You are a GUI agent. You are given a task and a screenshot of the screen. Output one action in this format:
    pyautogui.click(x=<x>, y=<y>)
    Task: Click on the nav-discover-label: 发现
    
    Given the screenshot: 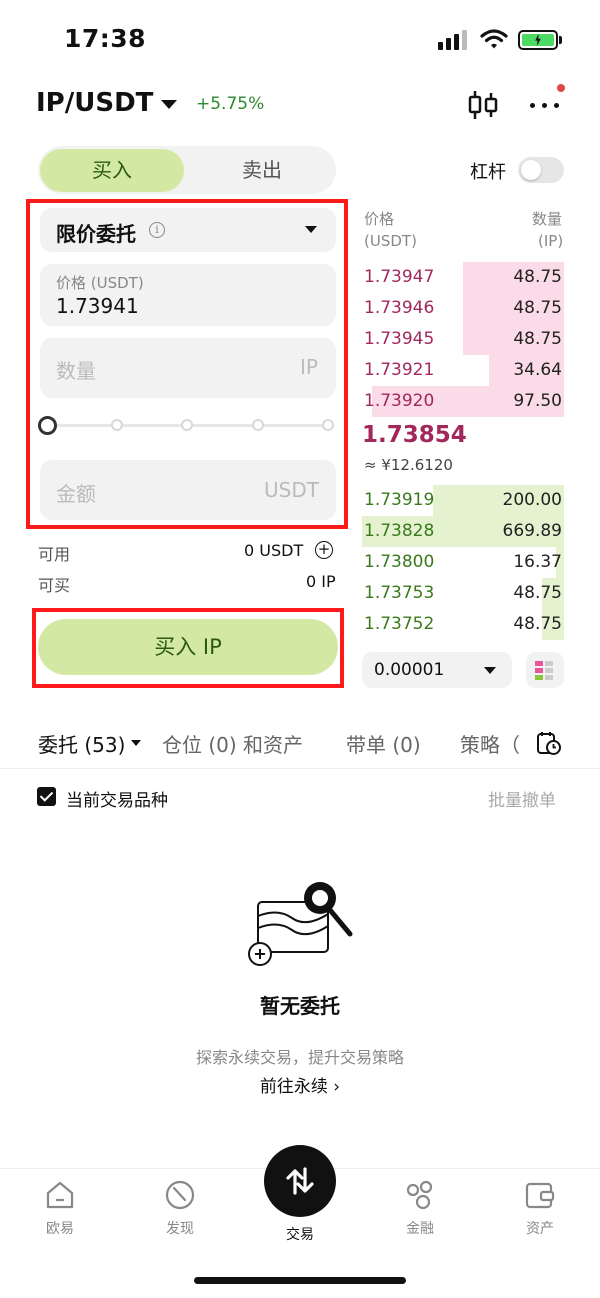 What is the action you would take?
    pyautogui.click(x=180, y=1229)
    